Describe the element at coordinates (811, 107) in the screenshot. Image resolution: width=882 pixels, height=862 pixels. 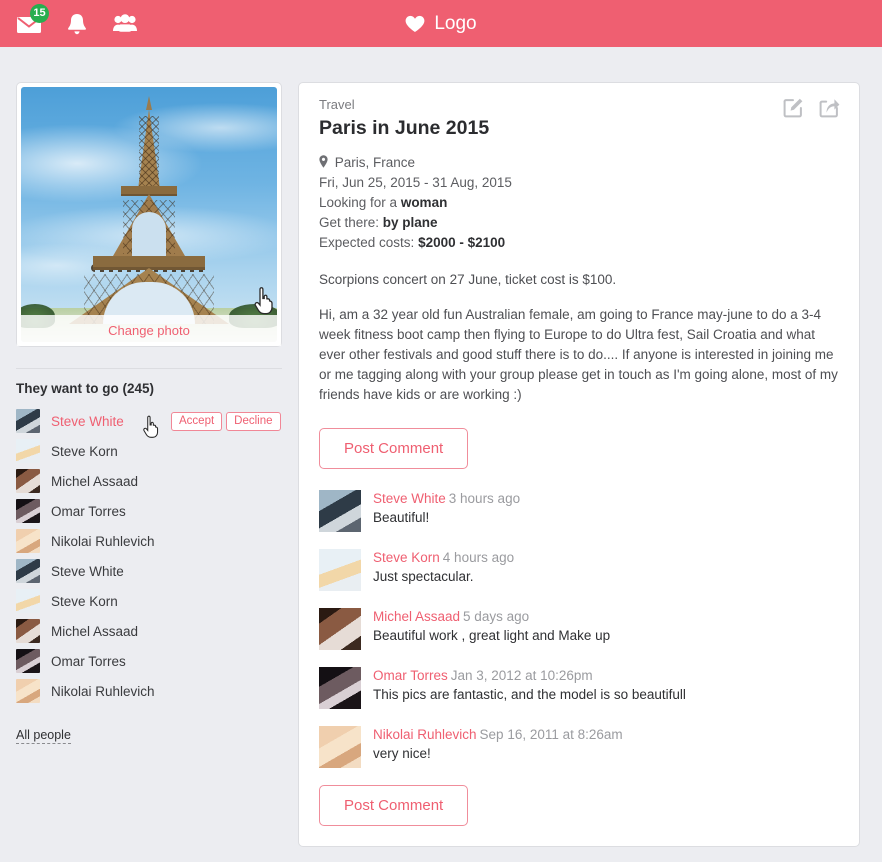
I see `post-actions` at that location.